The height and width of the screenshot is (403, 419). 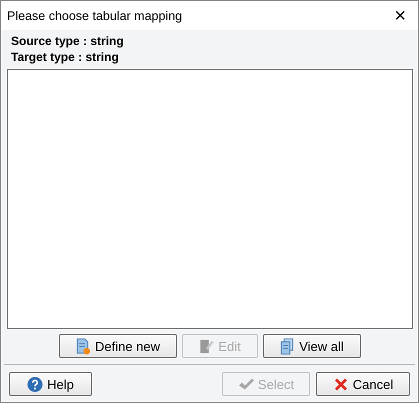 I want to click on cross-icon, so click(x=340, y=384).